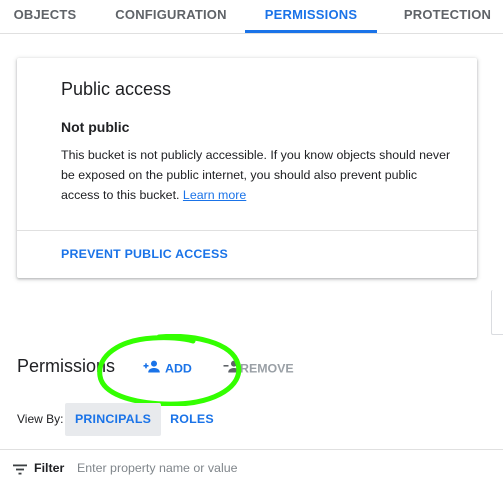  What do you see at coordinates (49, 468) in the screenshot?
I see `filter-label: Filter` at bounding box center [49, 468].